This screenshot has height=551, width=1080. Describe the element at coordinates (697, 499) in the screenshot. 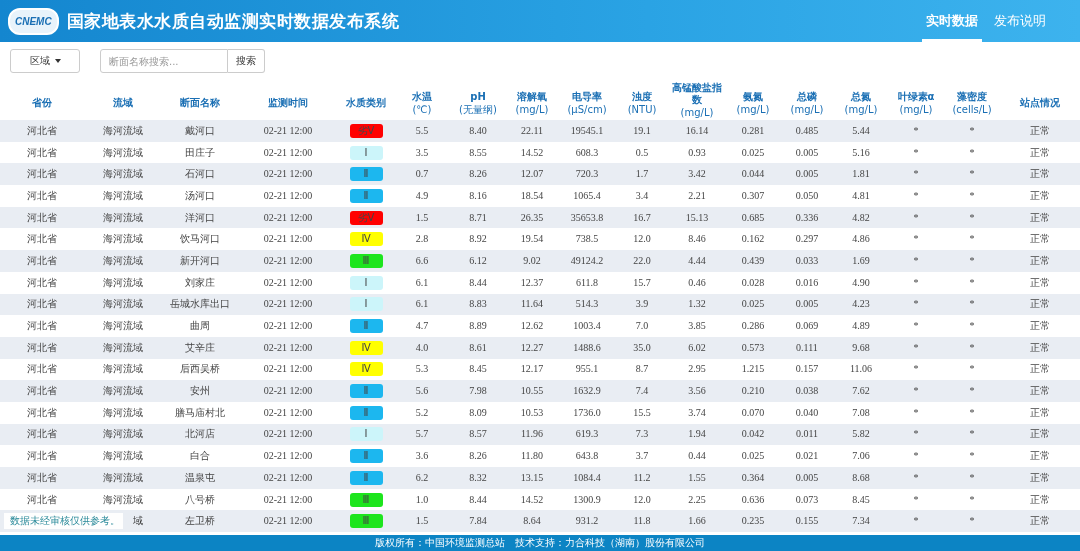

I see `table-cell: 2.25` at that location.